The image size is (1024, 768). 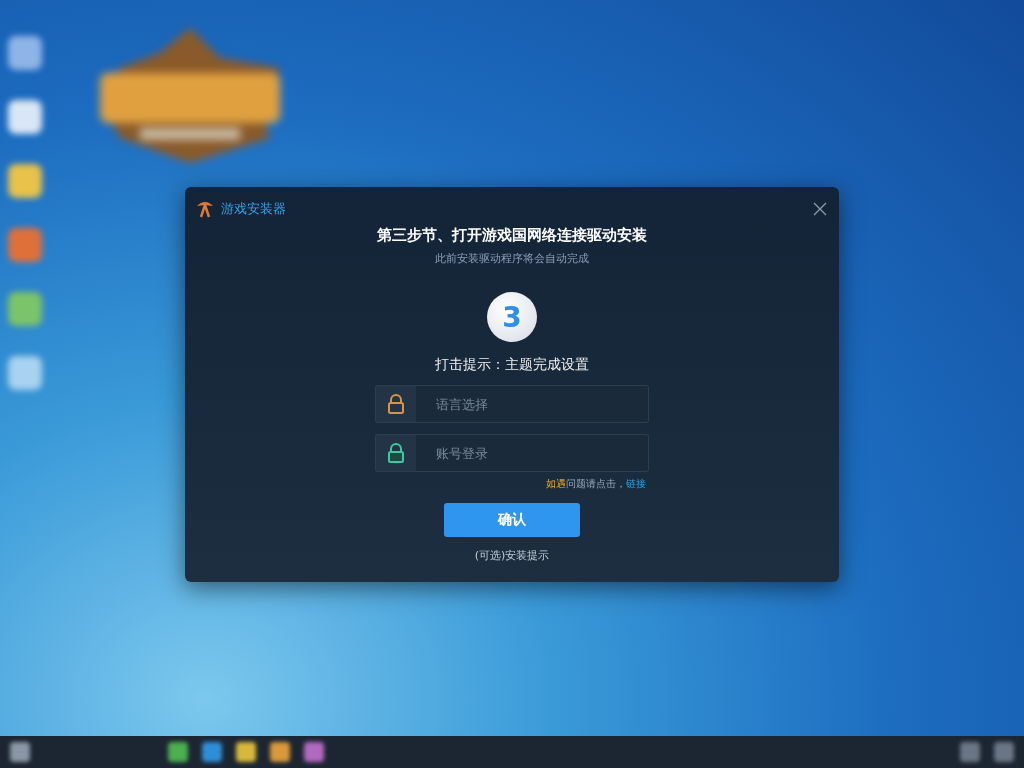 I want to click on help-text: 如遇问题请点击，链接, so click(x=596, y=484).